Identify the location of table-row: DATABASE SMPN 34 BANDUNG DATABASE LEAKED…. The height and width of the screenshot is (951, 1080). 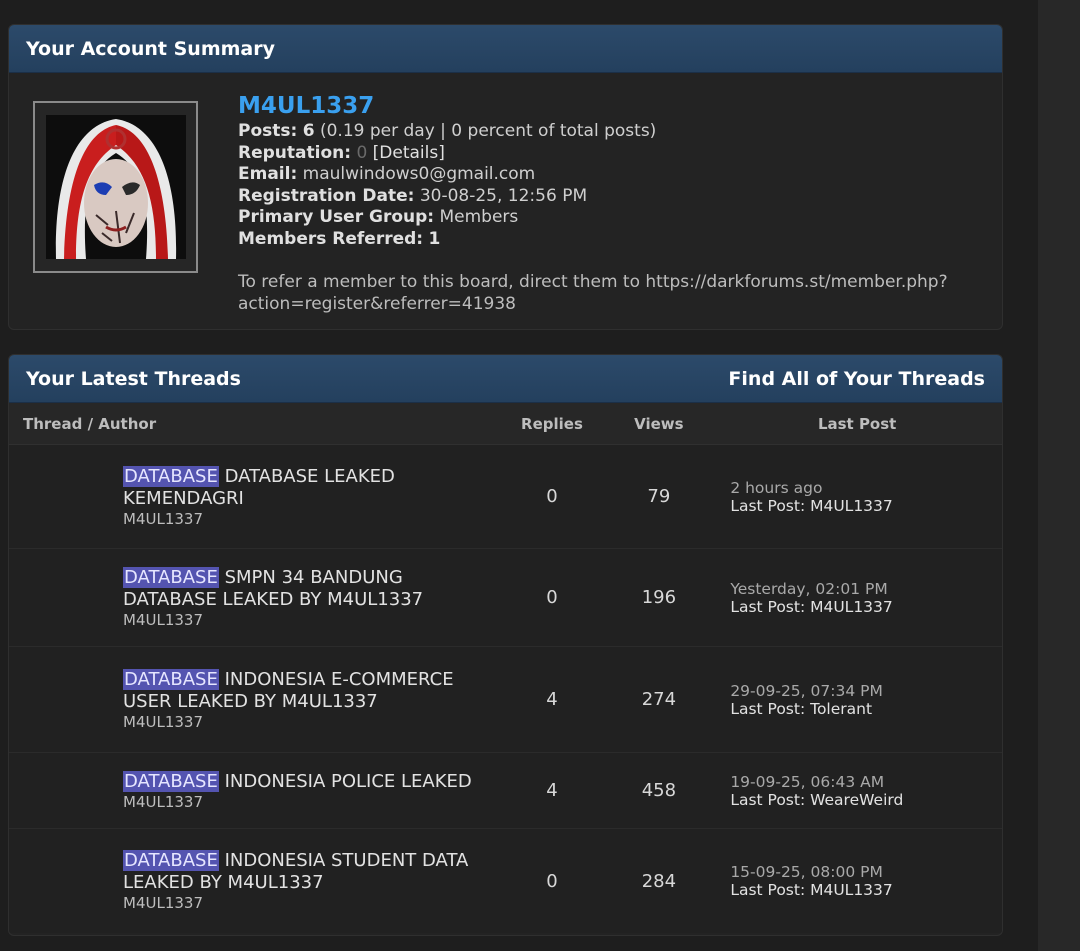
(505, 598).